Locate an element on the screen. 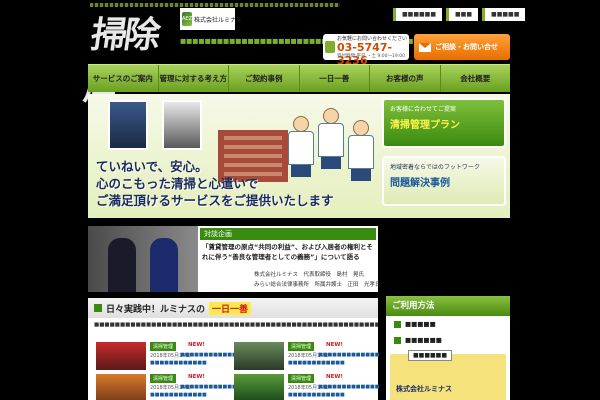 The height and width of the screenshot is (400, 600). interview-photo is located at coordinates (143, 259).